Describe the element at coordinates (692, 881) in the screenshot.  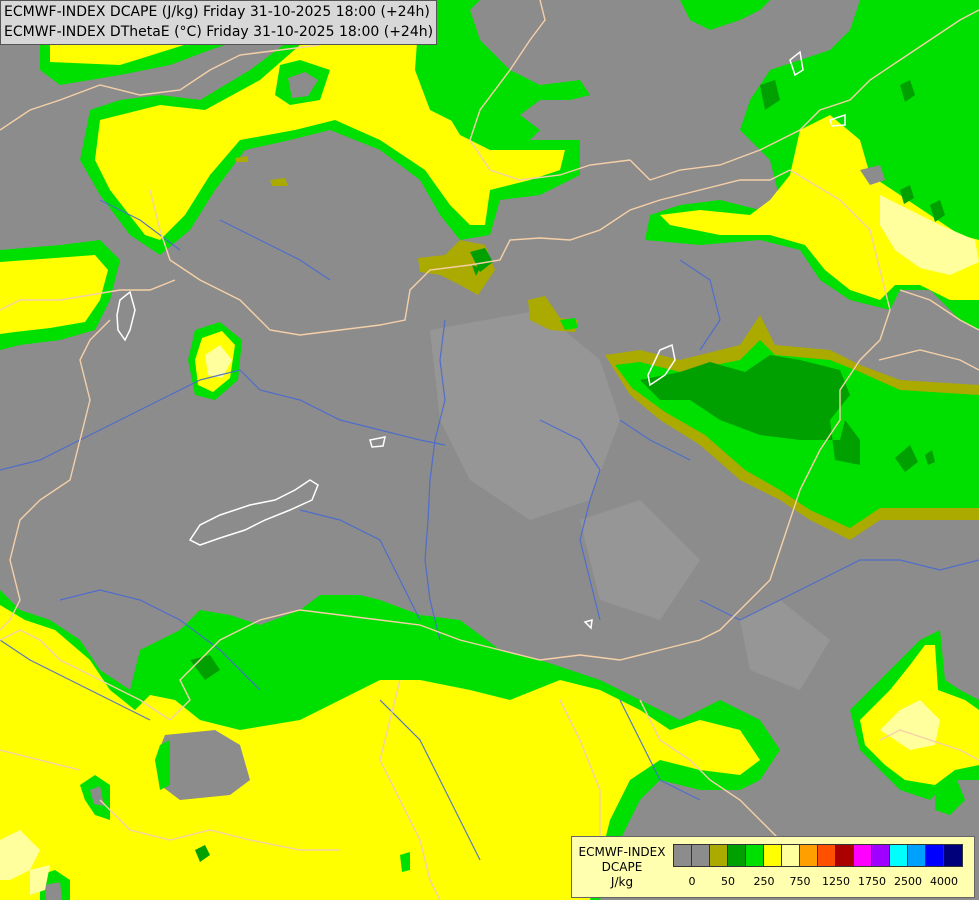
I see `legend-tick-label: 0` at that location.